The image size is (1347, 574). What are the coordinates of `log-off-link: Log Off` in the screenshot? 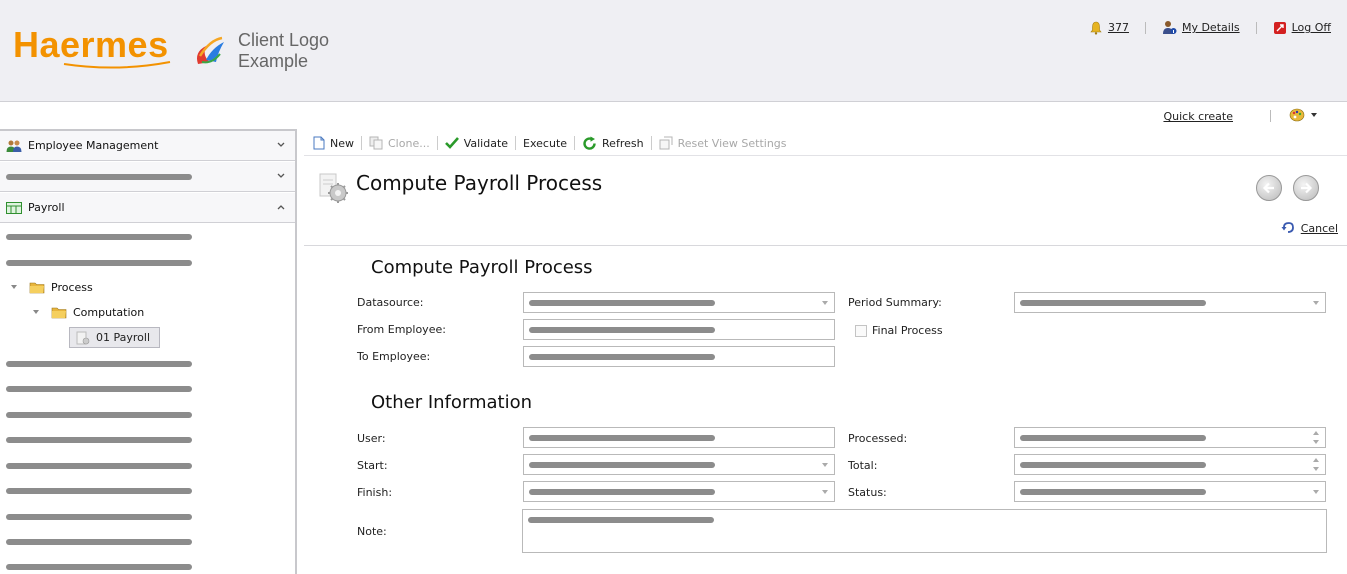 It's located at (1302, 28).